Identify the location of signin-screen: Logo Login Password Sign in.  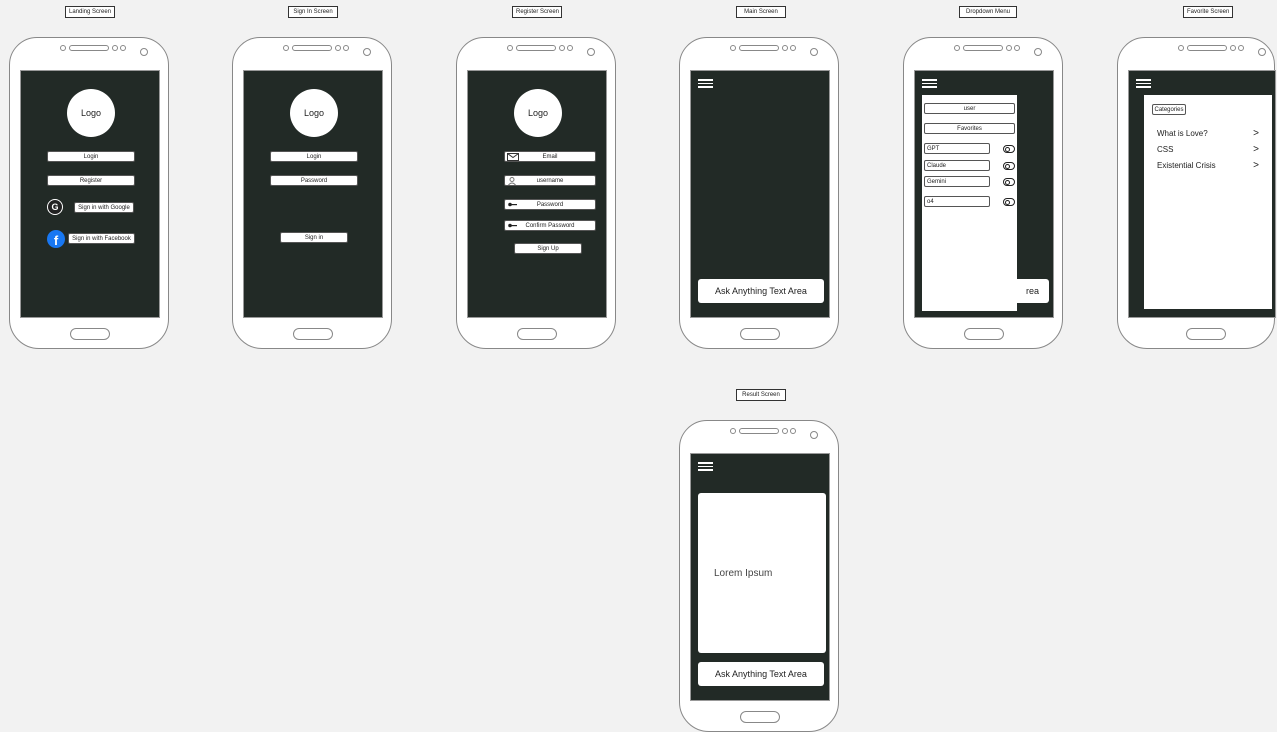
(313, 194).